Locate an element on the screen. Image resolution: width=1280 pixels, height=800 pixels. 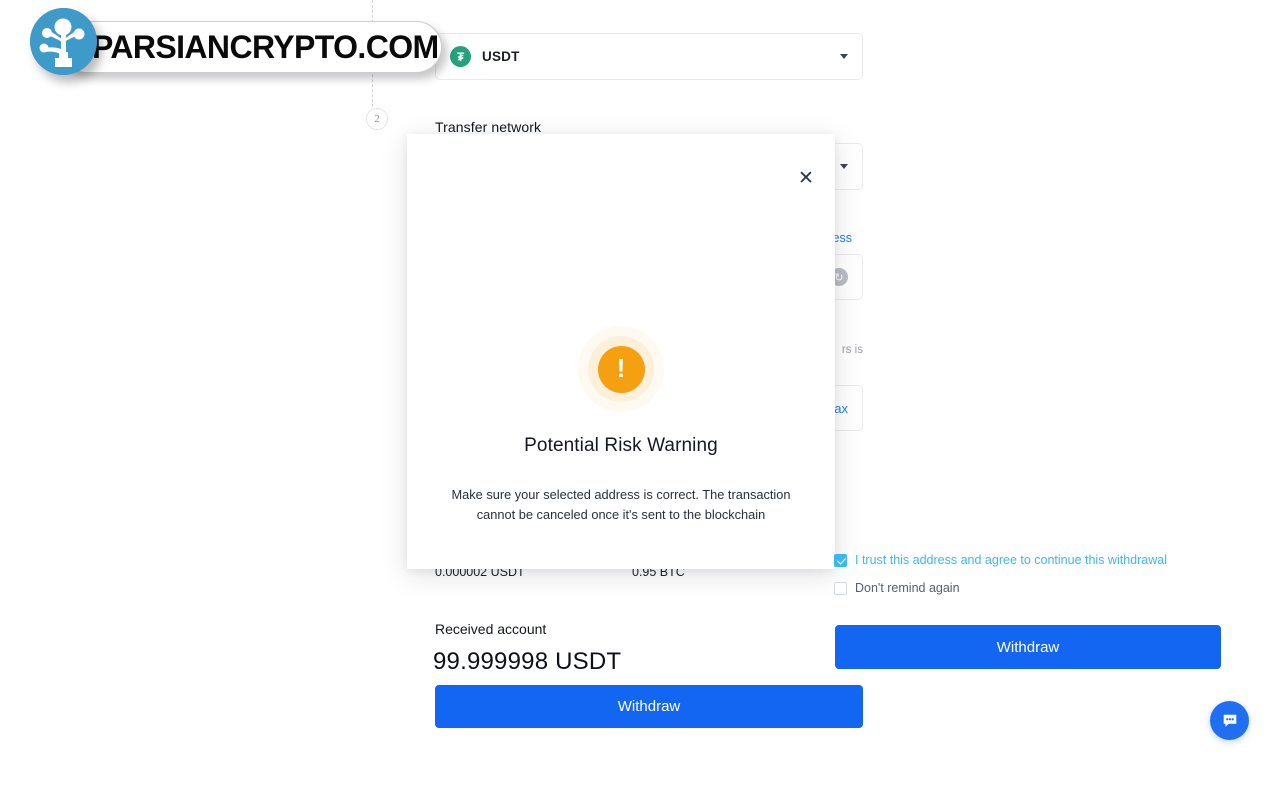
warning-glow-outer: ! is located at coordinates (621, 369).